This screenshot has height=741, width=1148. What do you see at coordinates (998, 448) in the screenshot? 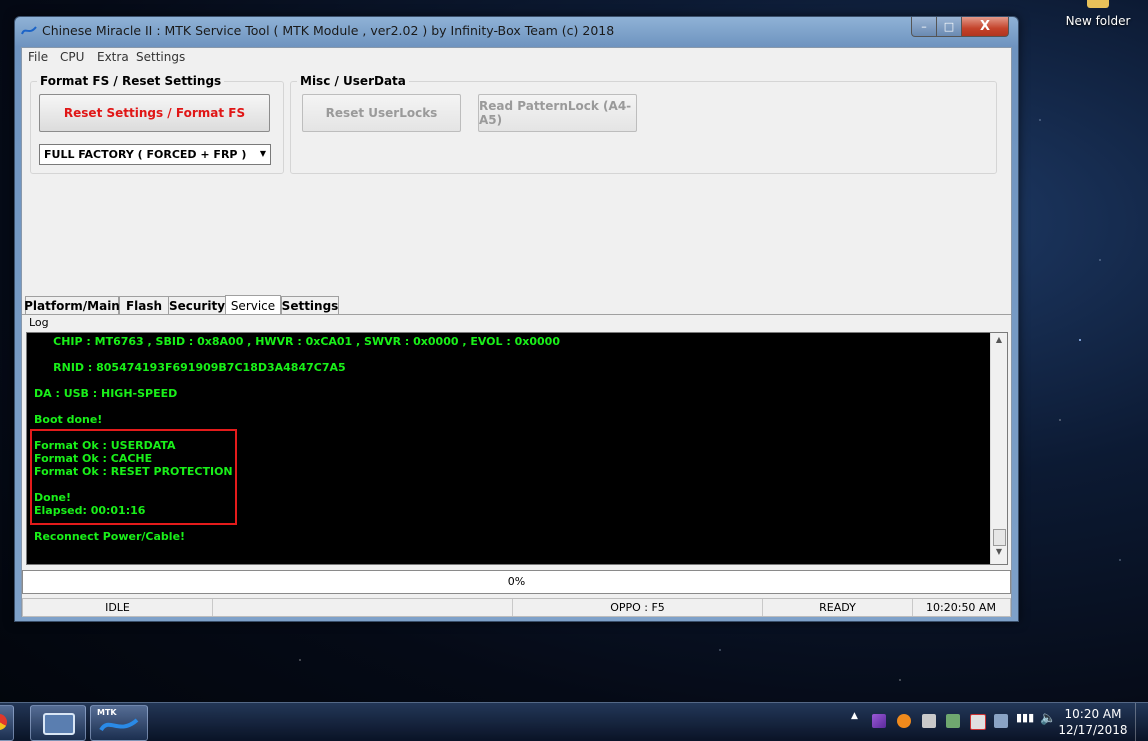
I see `log-scrollbar: ▲ ▼` at bounding box center [998, 448].